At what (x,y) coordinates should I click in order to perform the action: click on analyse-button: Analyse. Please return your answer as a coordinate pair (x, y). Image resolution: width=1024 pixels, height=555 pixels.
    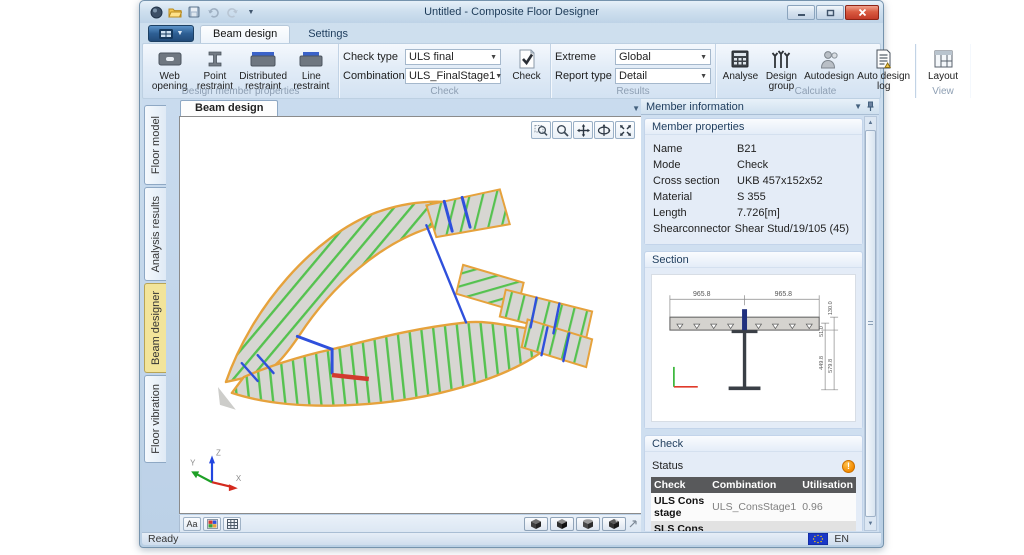
    Looking at the image, I should click on (740, 64).